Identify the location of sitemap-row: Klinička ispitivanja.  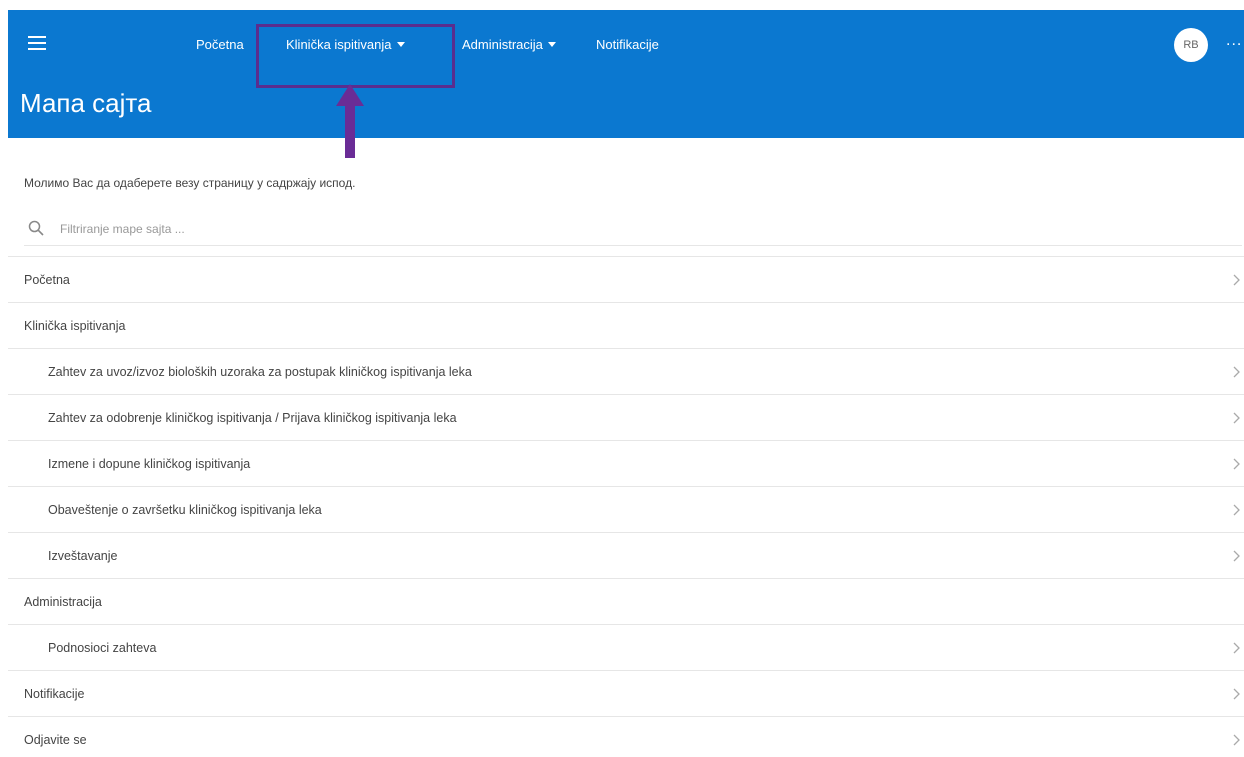
(626, 326).